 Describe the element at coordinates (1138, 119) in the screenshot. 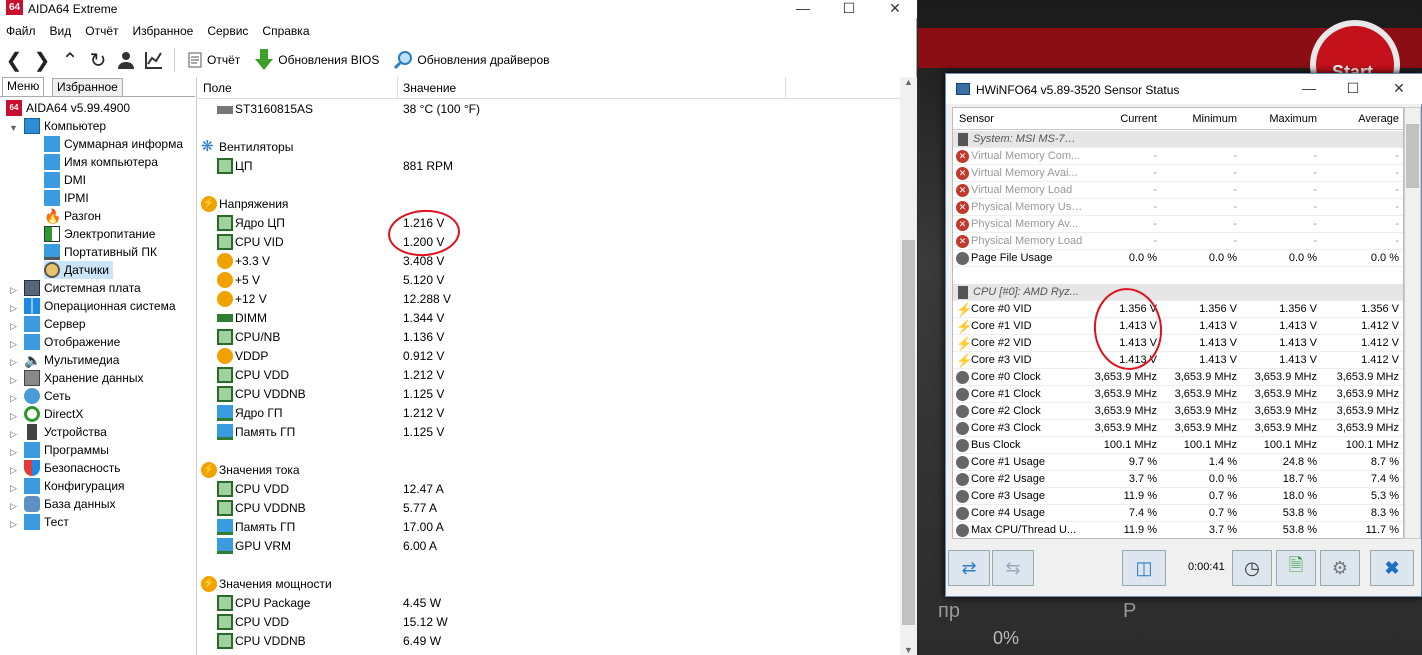

I see `col-current: Current` at that location.